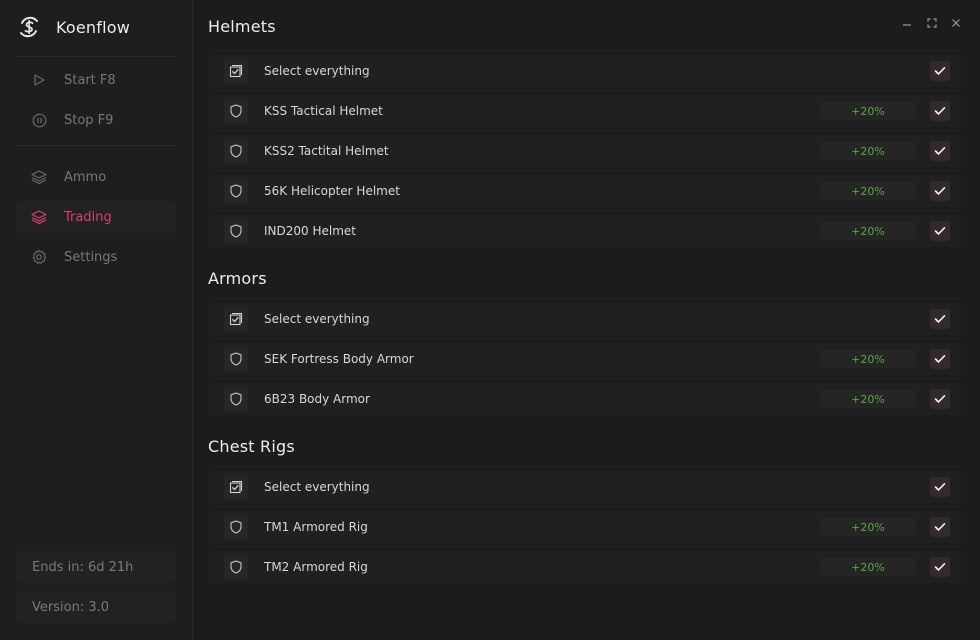 The width and height of the screenshot is (980, 640). I want to click on maximize-icon, so click(932, 23).